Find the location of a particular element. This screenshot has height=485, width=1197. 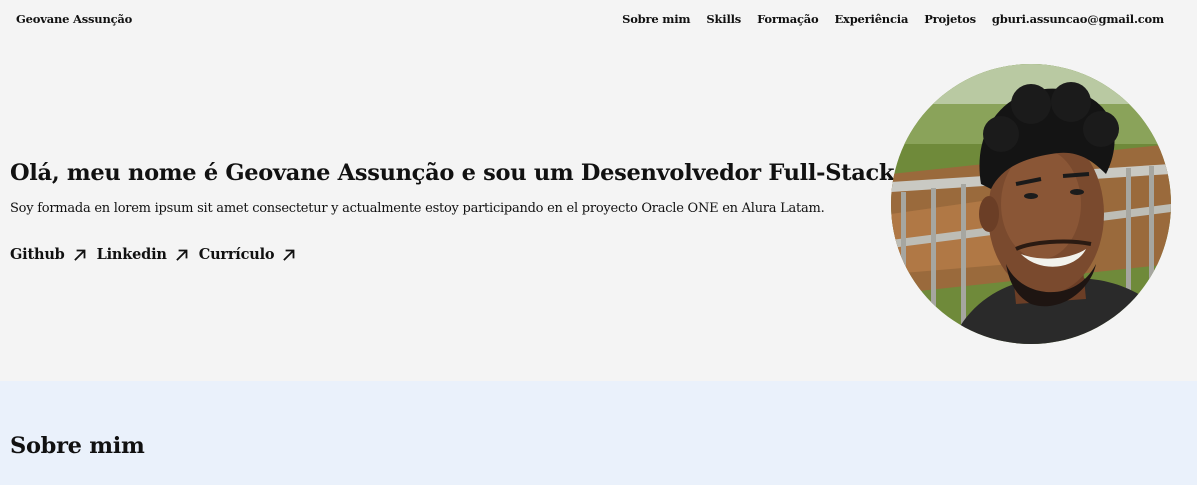

nav-item-skills: Skills is located at coordinates (723, 19).